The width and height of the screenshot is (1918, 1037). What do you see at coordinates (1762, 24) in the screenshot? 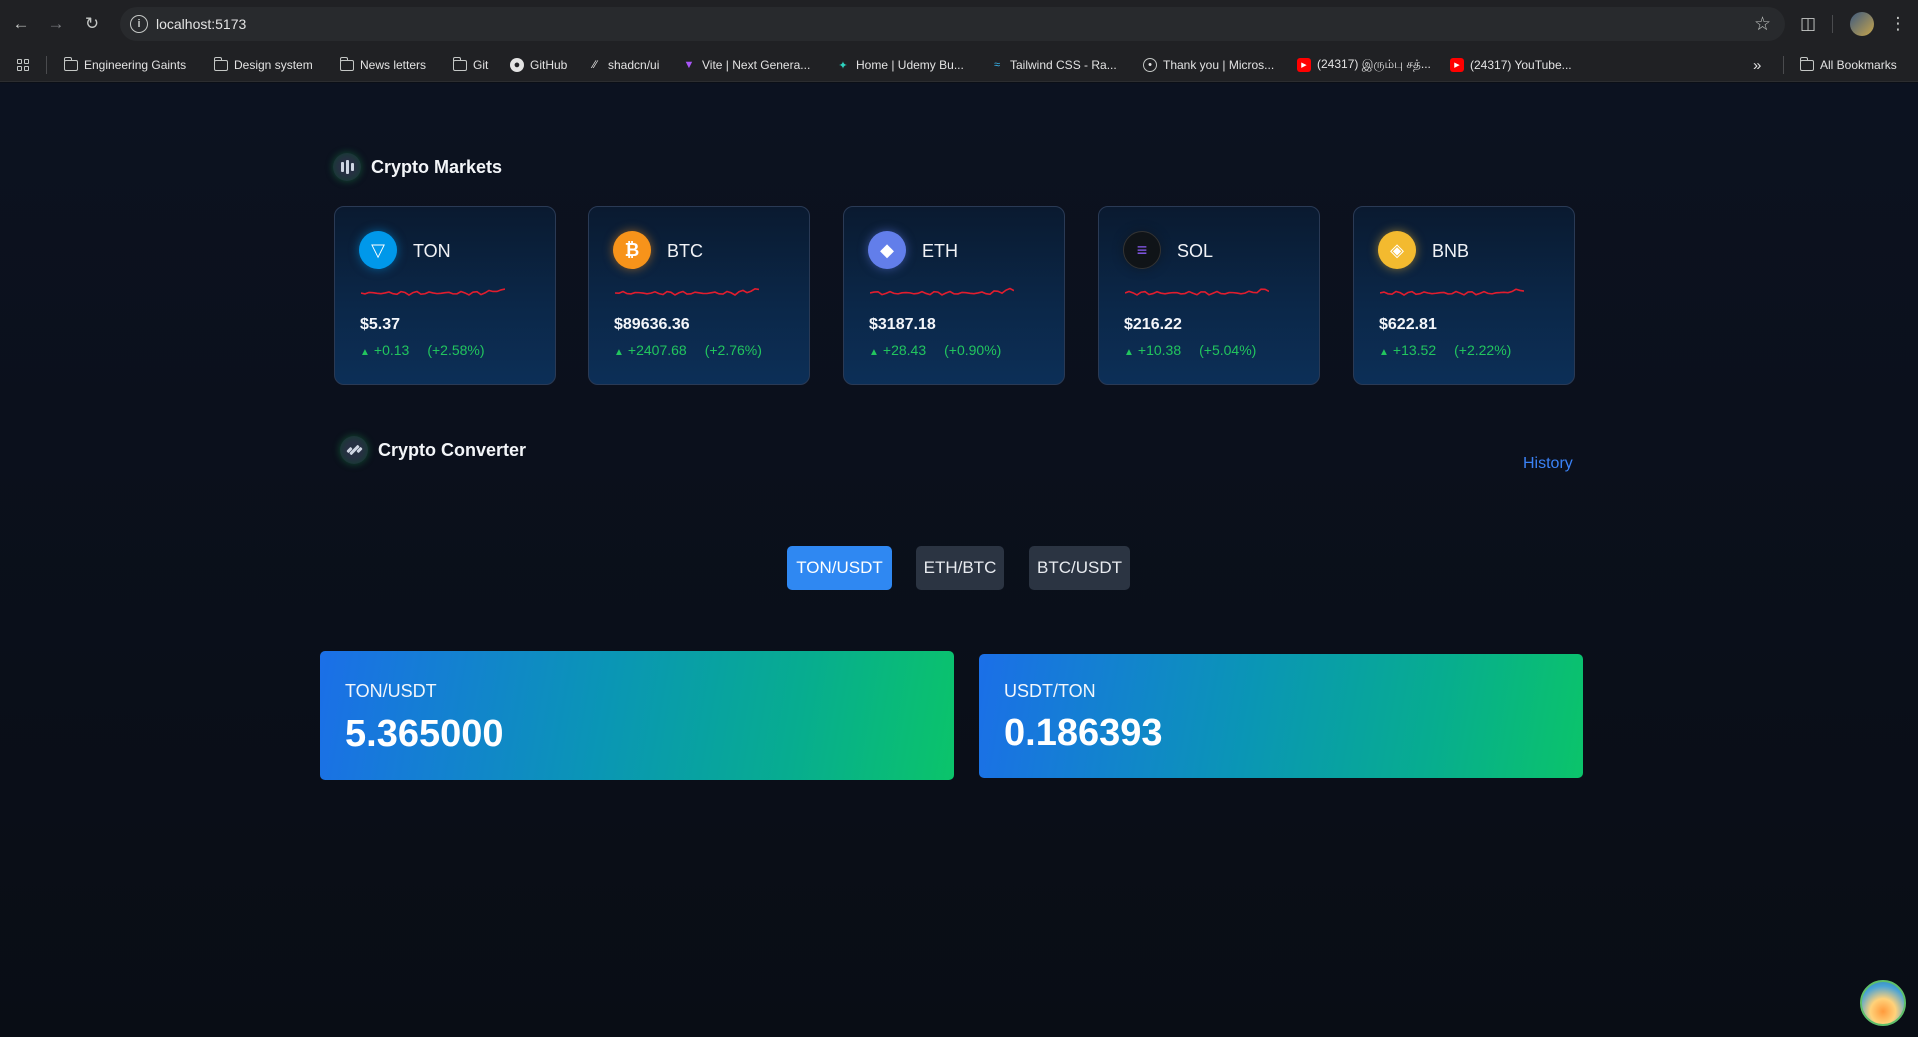
I see `bookmark-star-icon: ☆` at bounding box center [1762, 24].